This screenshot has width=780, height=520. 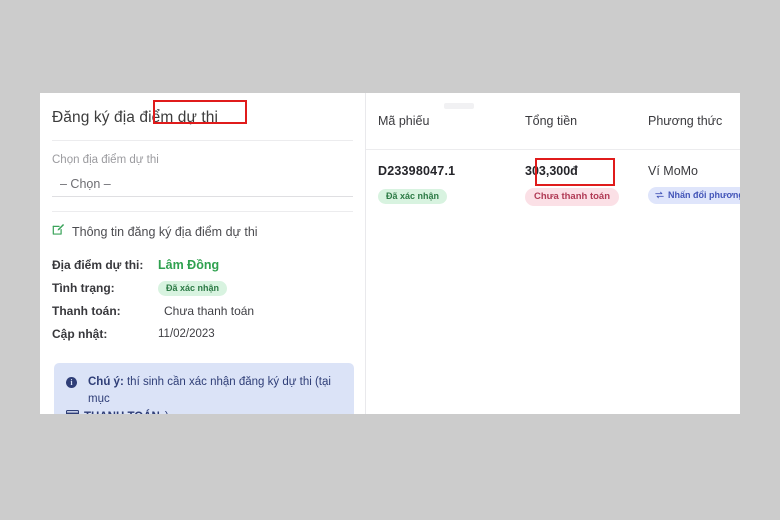 What do you see at coordinates (404, 121) in the screenshot?
I see `column-header-code: Mã phiếu` at bounding box center [404, 121].